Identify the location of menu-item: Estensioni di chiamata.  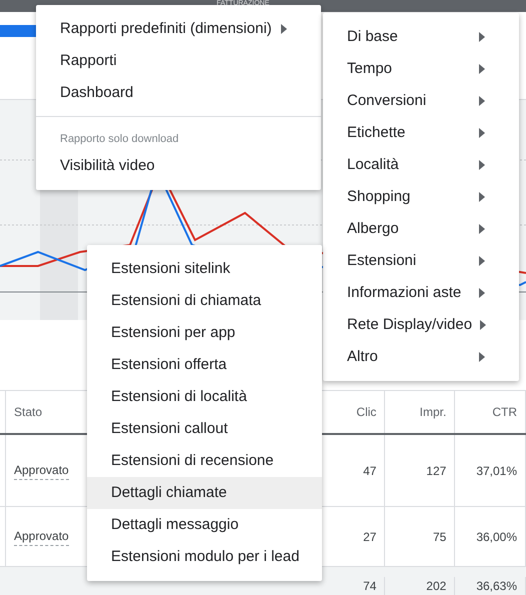
(204, 301).